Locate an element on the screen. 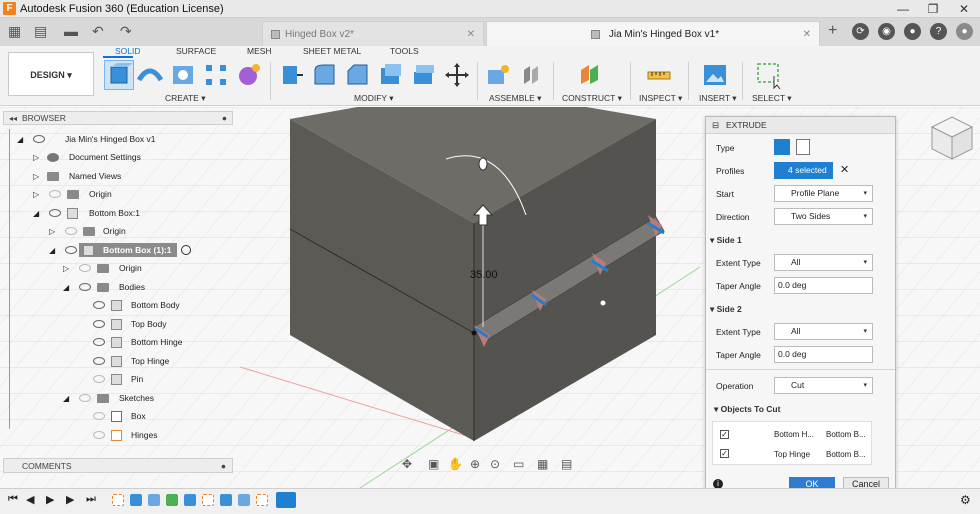  job-status-icon: ◉ is located at coordinates (886, 31).